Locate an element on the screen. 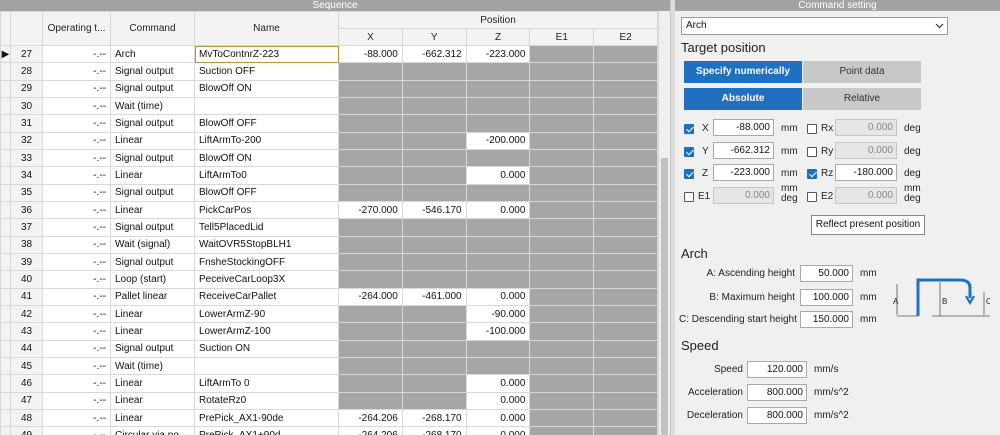  cell-name: BlowOff OFF is located at coordinates (266, 123).